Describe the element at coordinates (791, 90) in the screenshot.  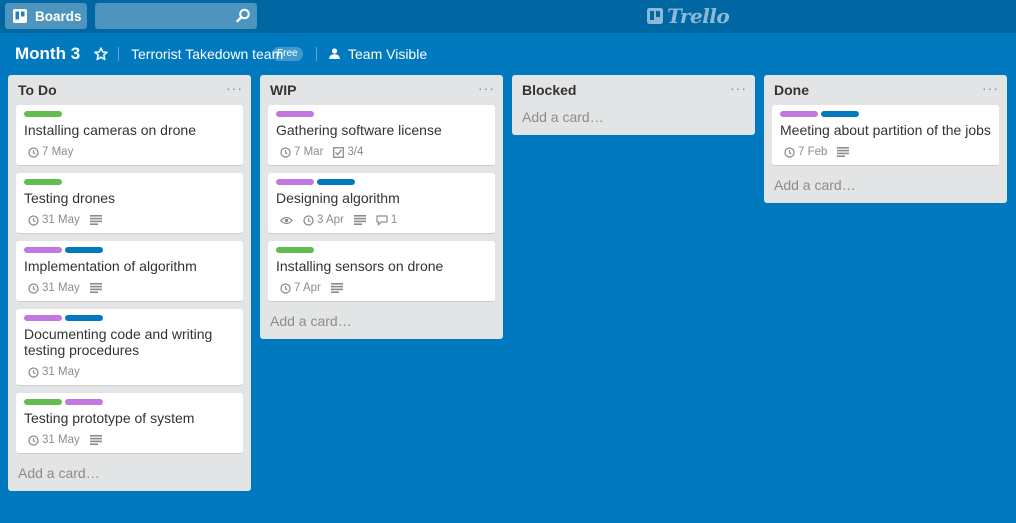
I see `list-title: Done` at that location.